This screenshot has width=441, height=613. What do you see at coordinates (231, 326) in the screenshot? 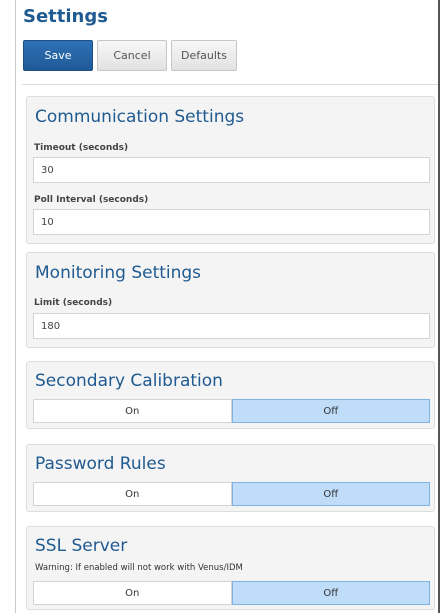
I see `limit-input` at bounding box center [231, 326].